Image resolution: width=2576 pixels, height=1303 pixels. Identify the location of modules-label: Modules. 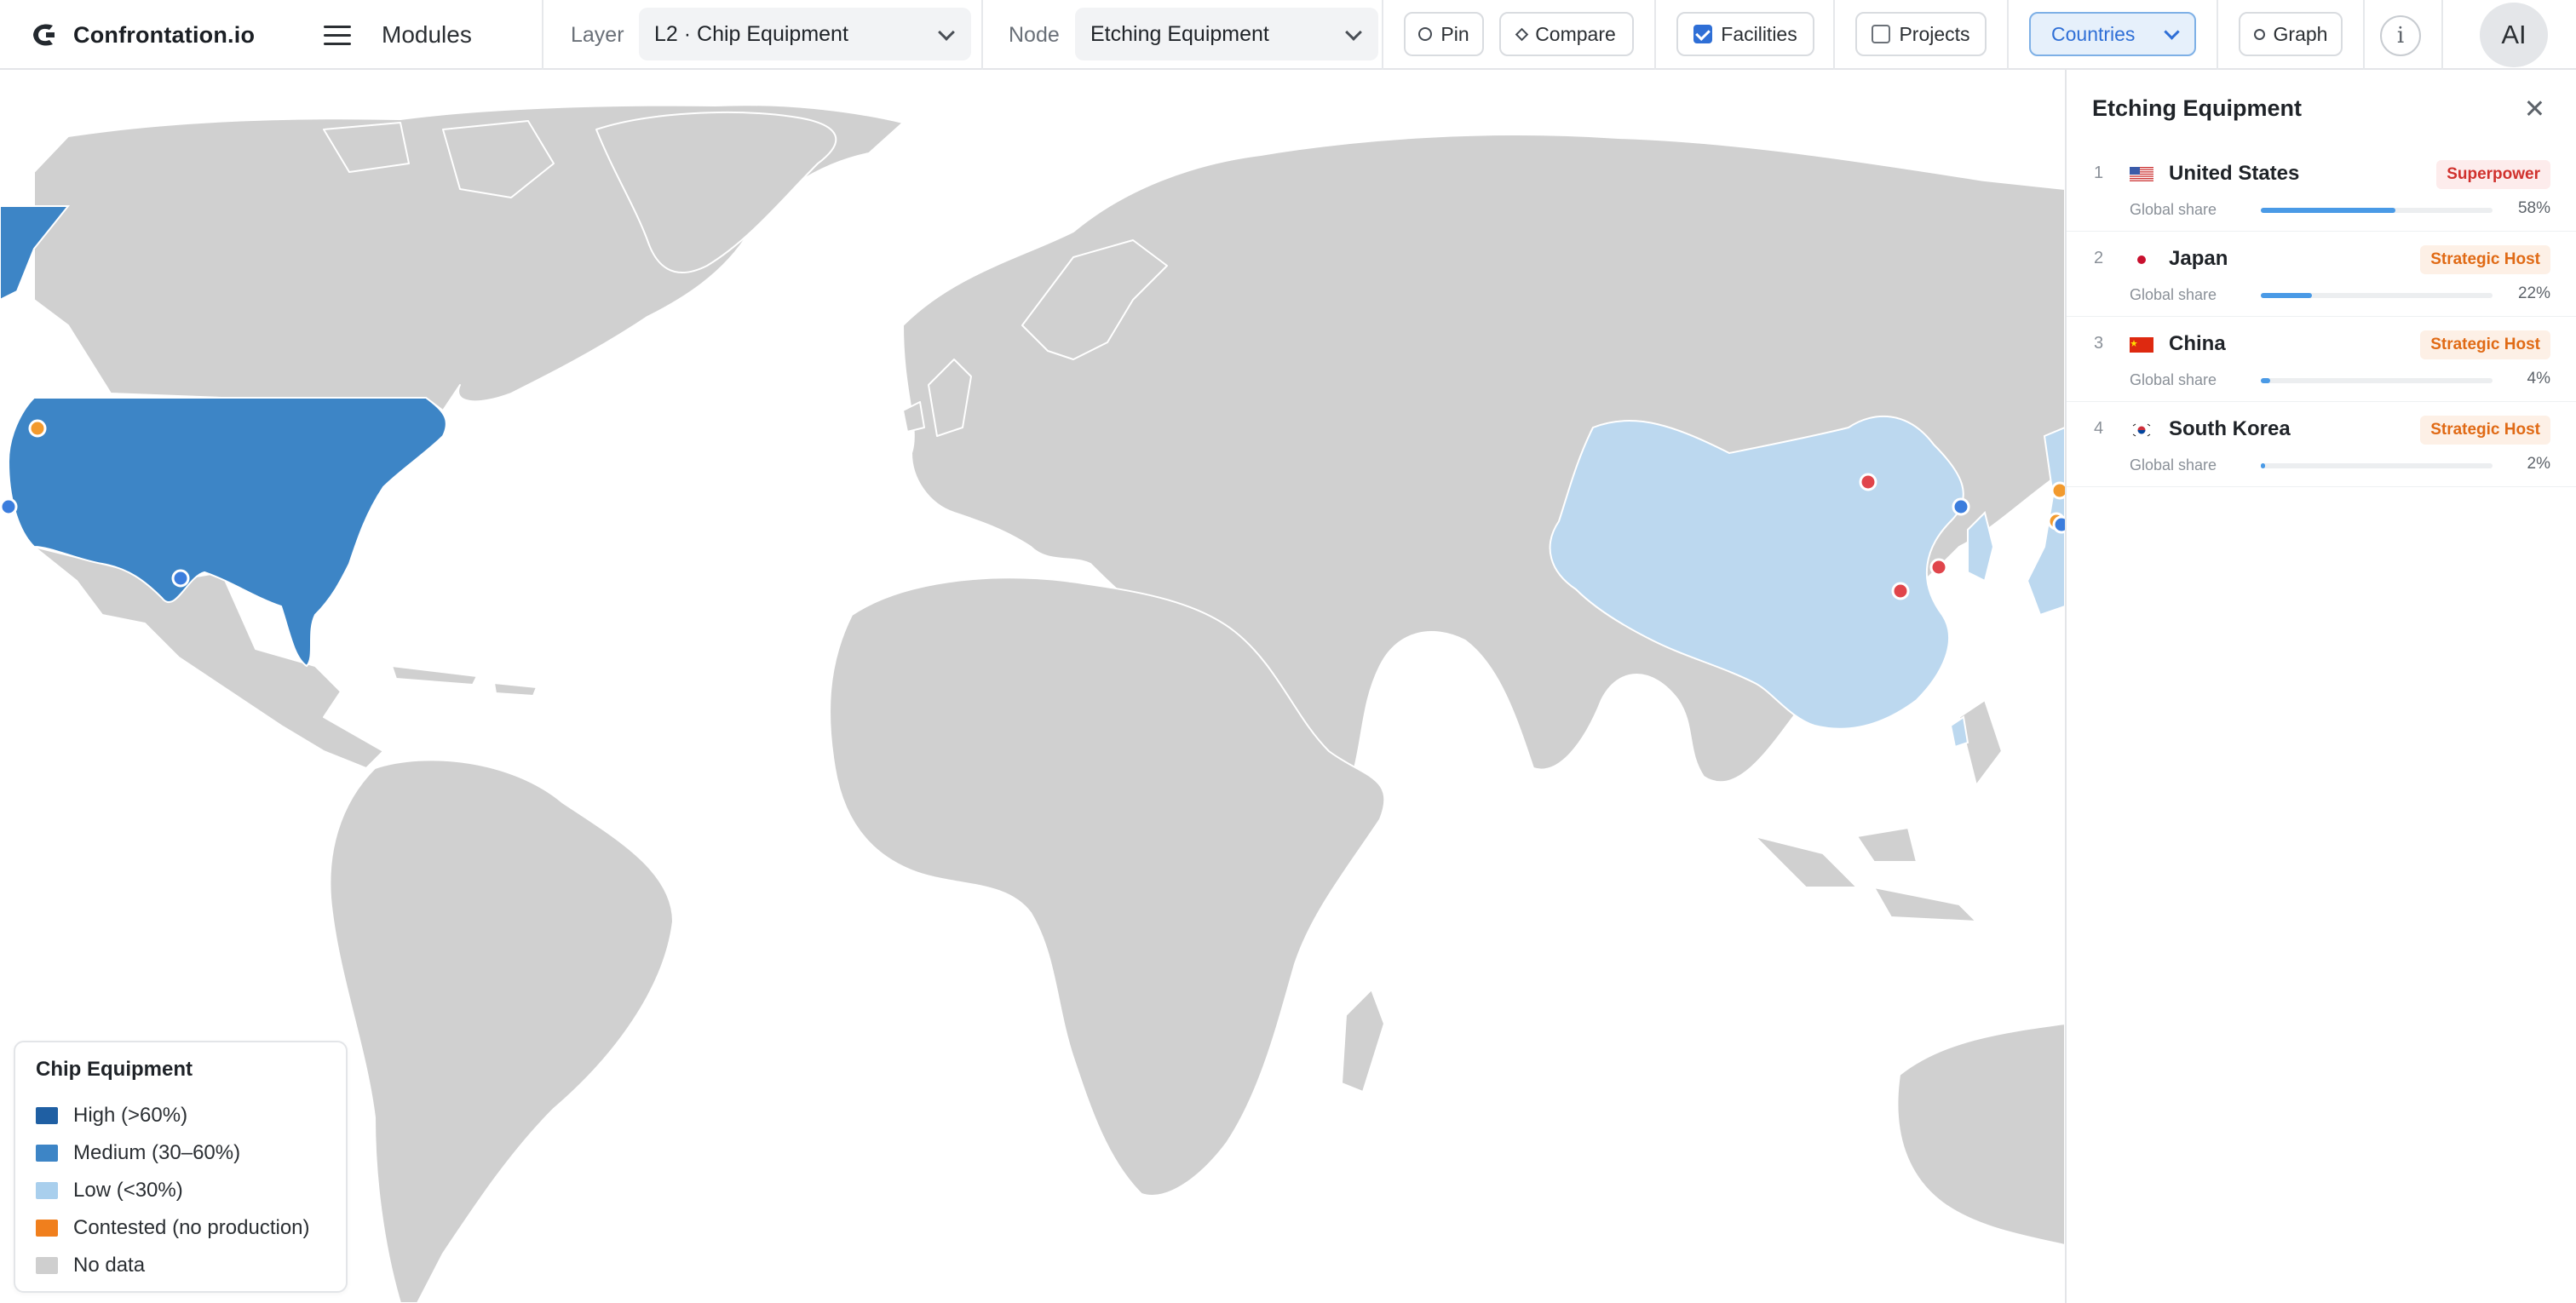
(427, 35).